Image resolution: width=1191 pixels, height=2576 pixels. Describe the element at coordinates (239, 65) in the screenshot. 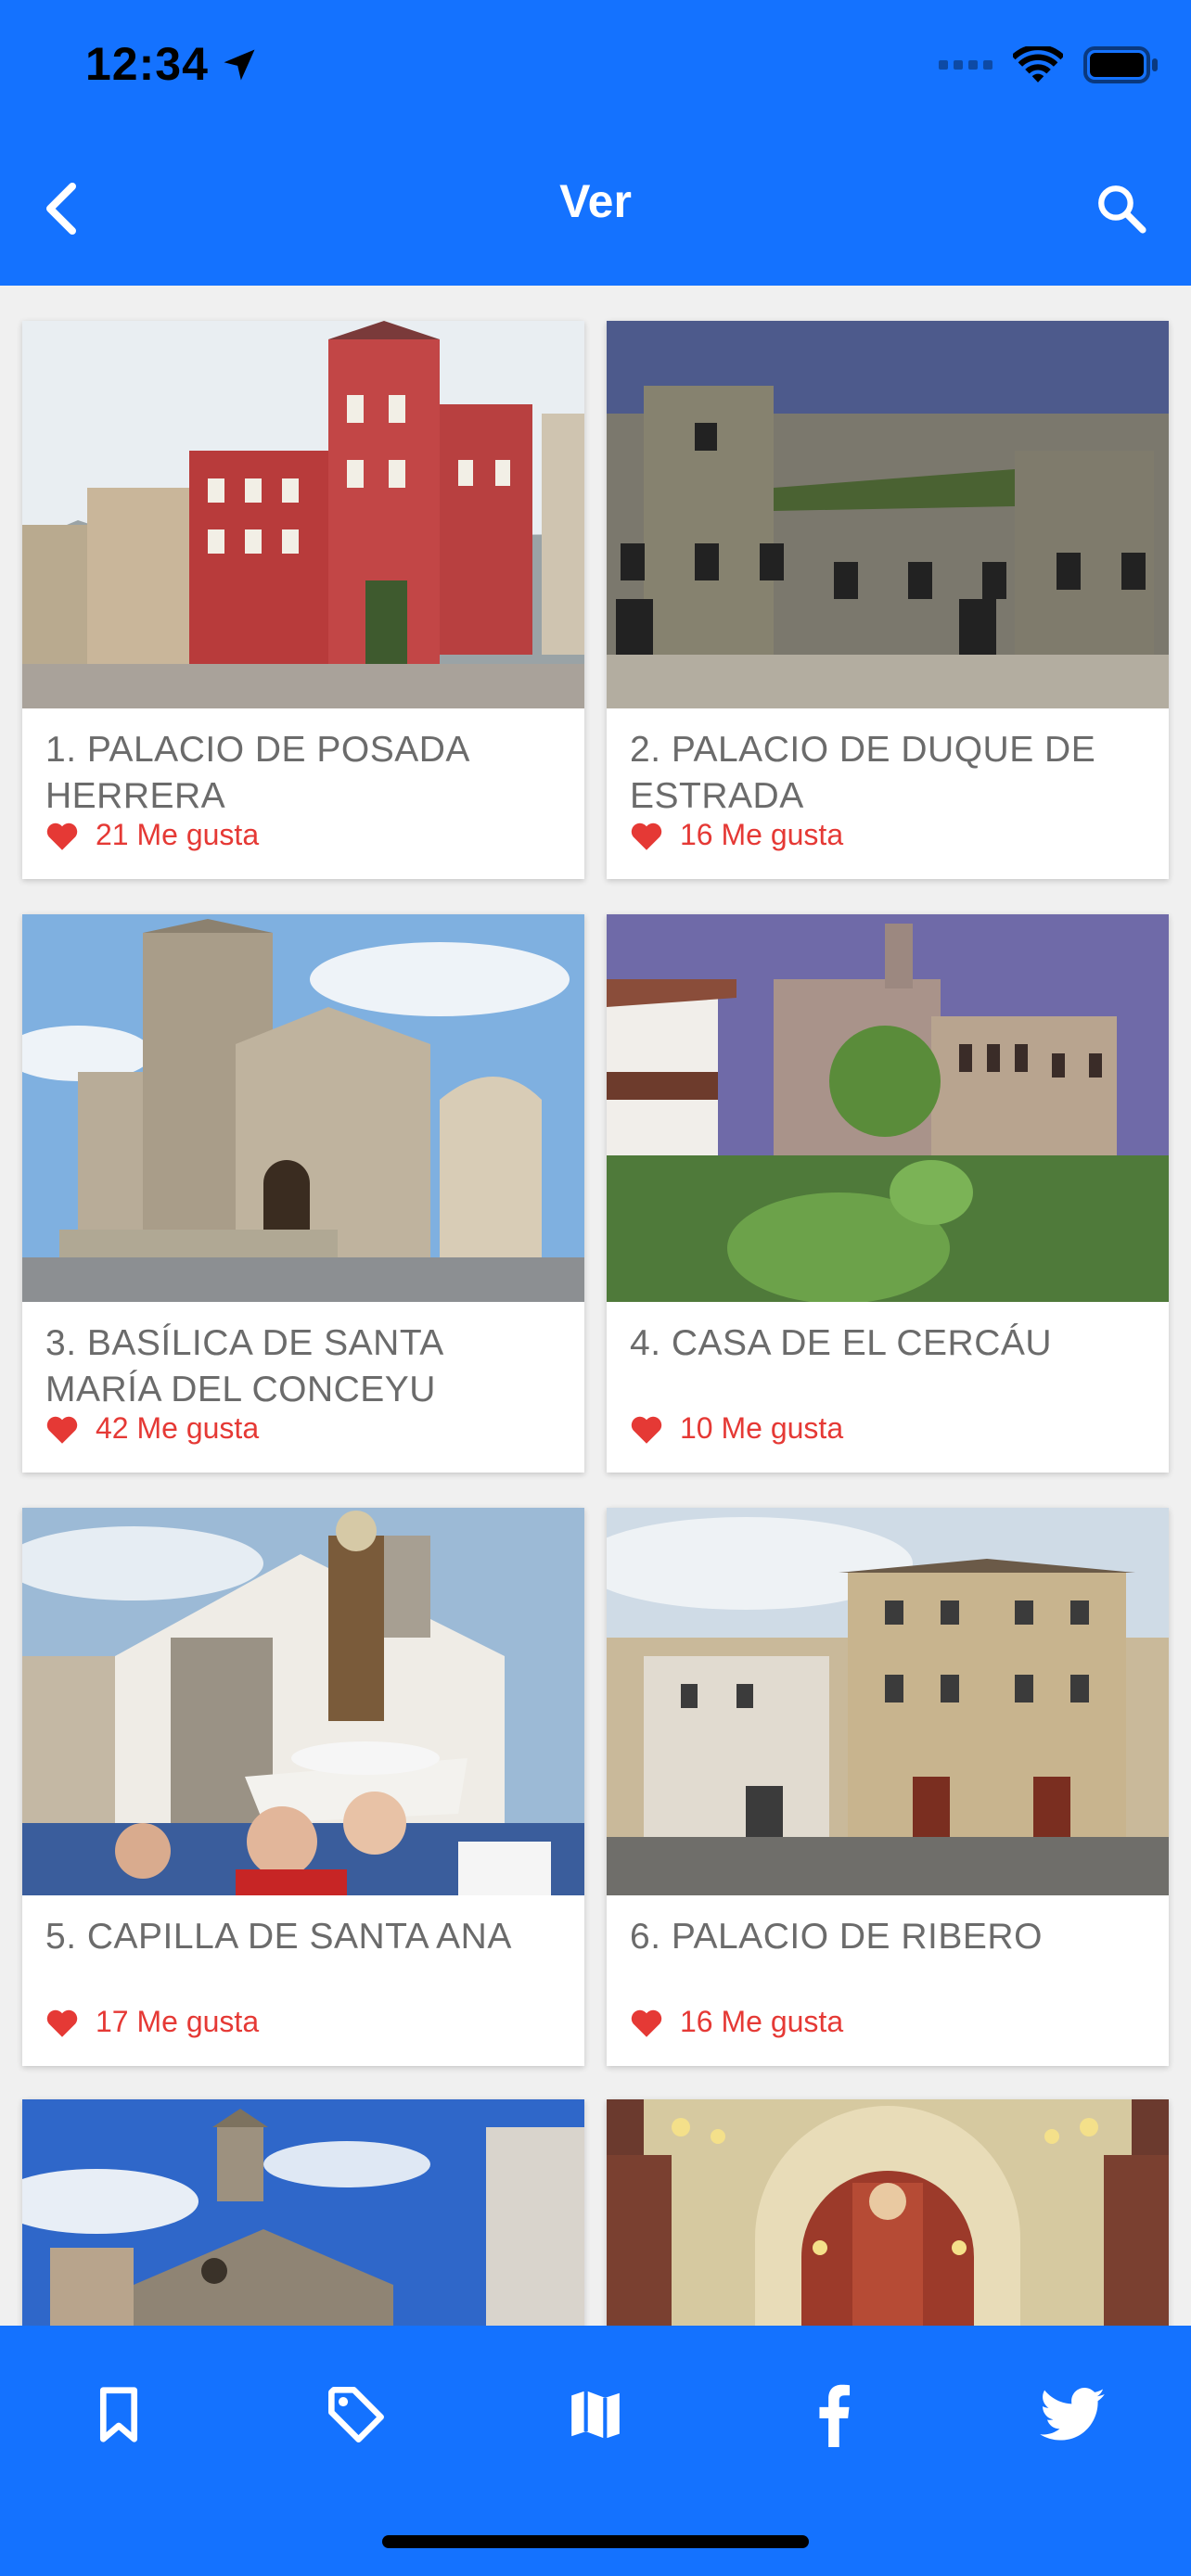

I see `location-arrow-icon` at that location.